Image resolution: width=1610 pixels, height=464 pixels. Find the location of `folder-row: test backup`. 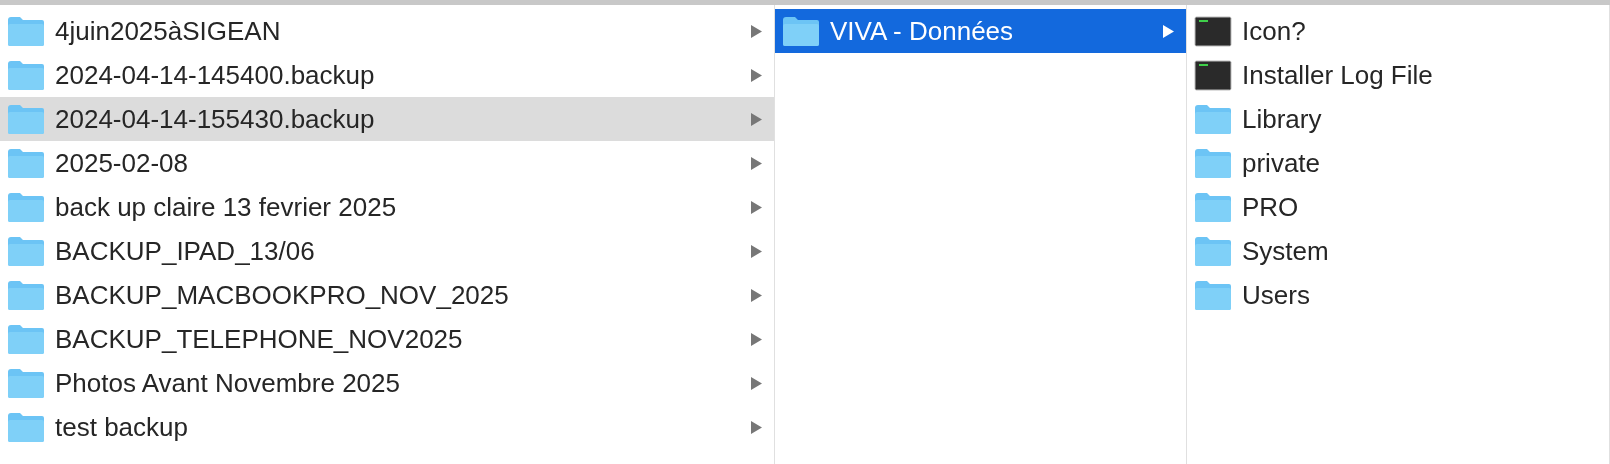

folder-row: test backup is located at coordinates (387, 427).